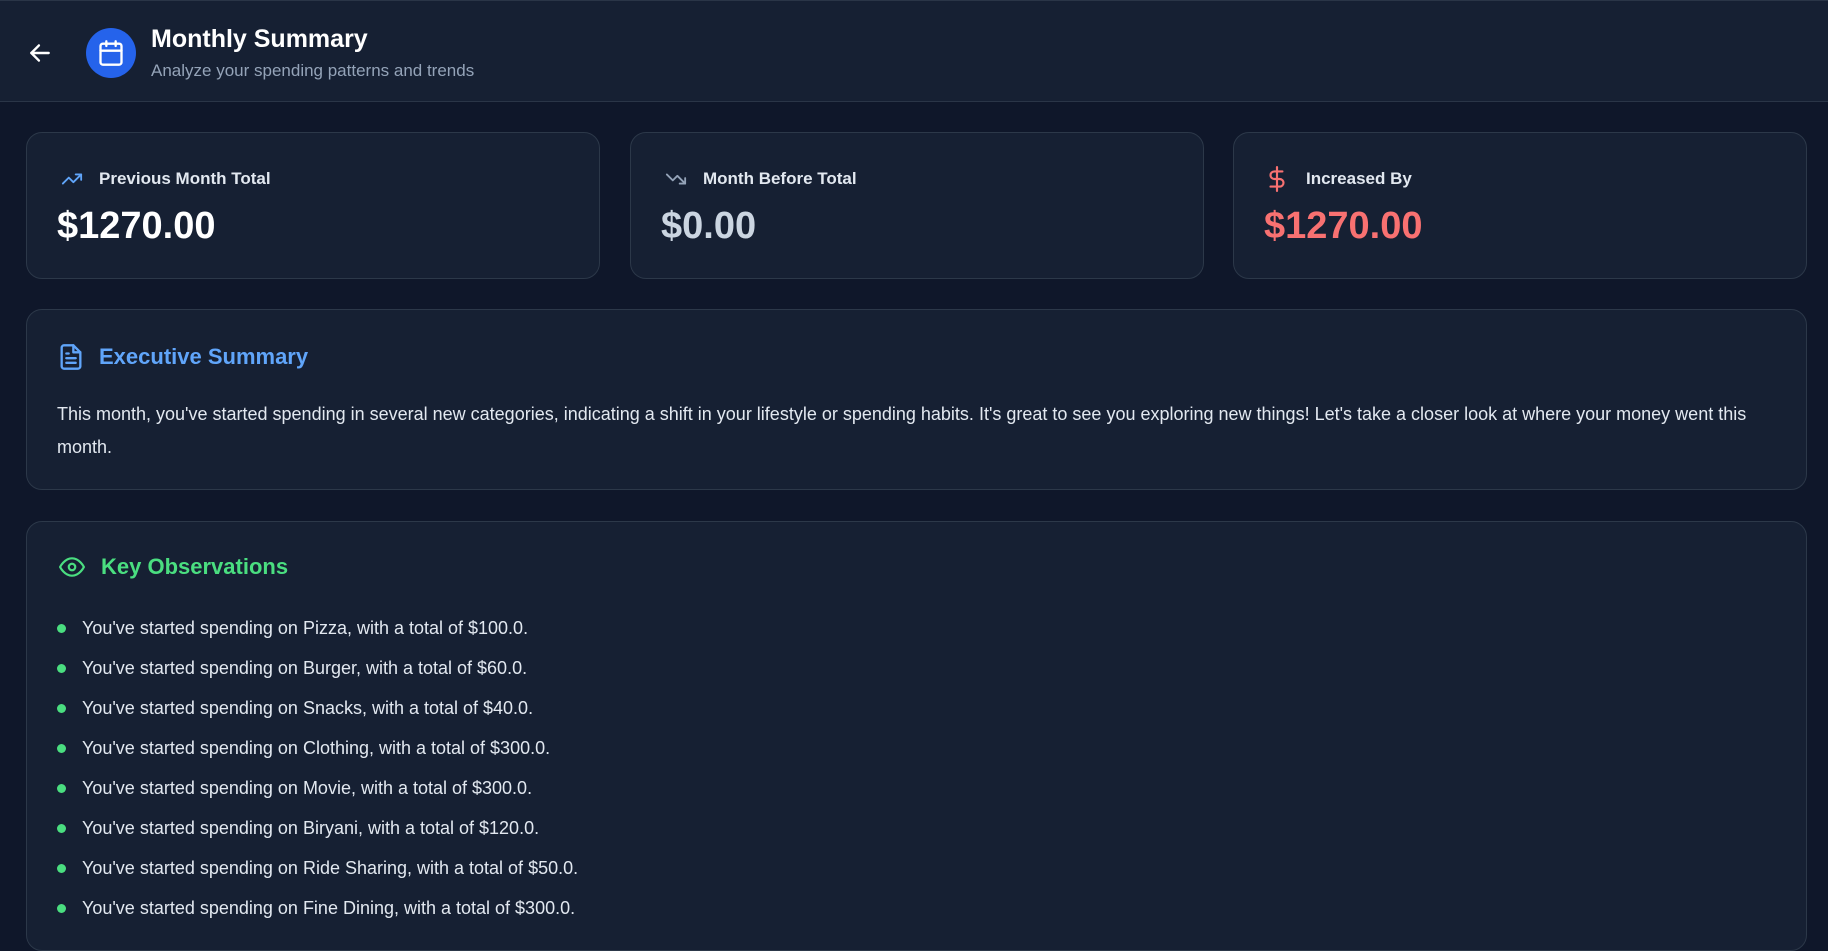  I want to click on trending-down-icon, so click(676, 179).